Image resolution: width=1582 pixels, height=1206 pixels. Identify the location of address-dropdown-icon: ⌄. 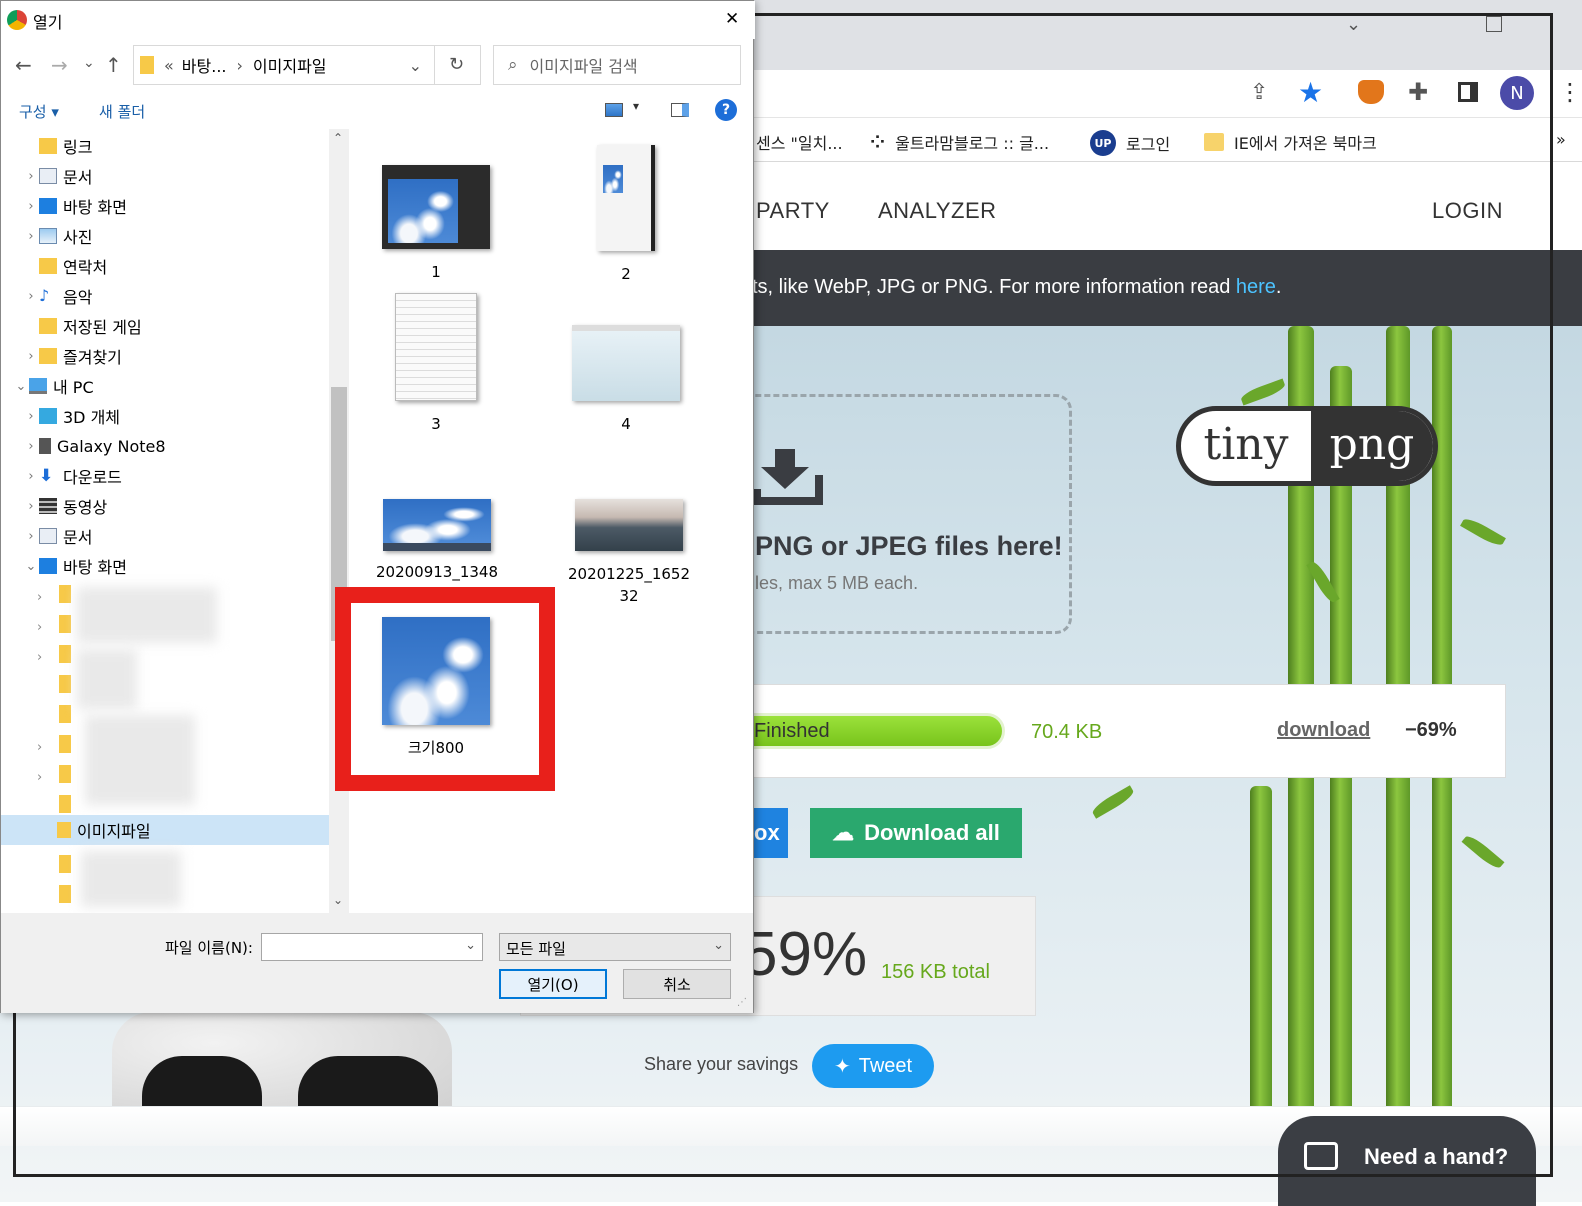
(415, 65).